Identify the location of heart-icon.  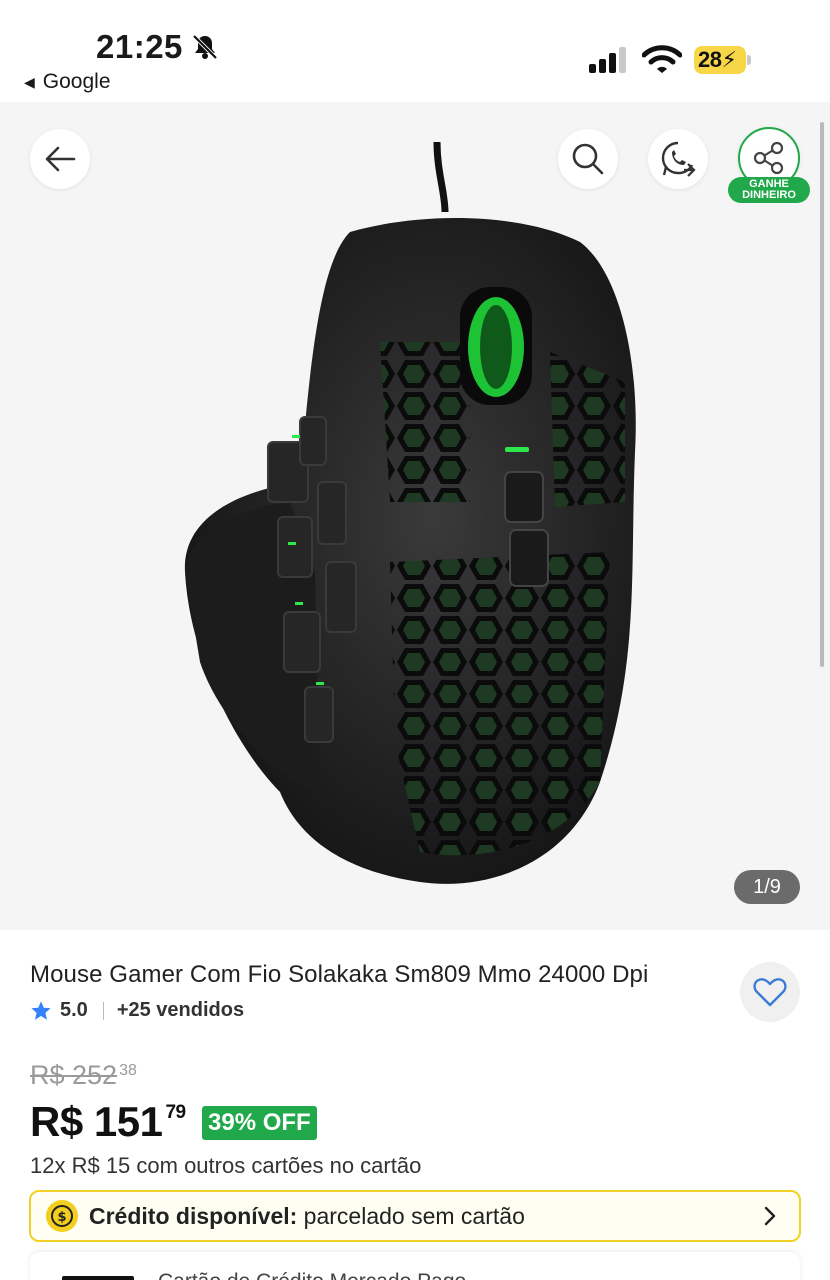
(770, 992).